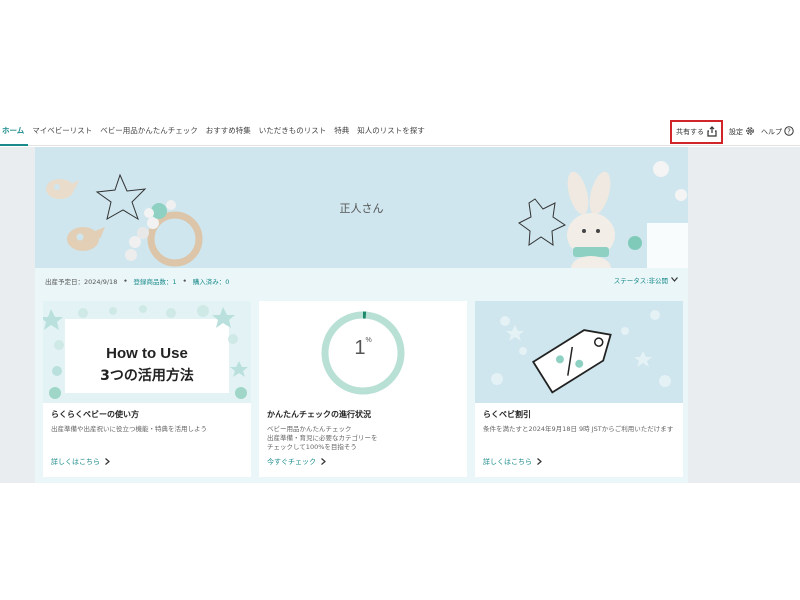  What do you see at coordinates (640, 281) in the screenshot?
I see `status-label: ステータス:非公開` at bounding box center [640, 281].